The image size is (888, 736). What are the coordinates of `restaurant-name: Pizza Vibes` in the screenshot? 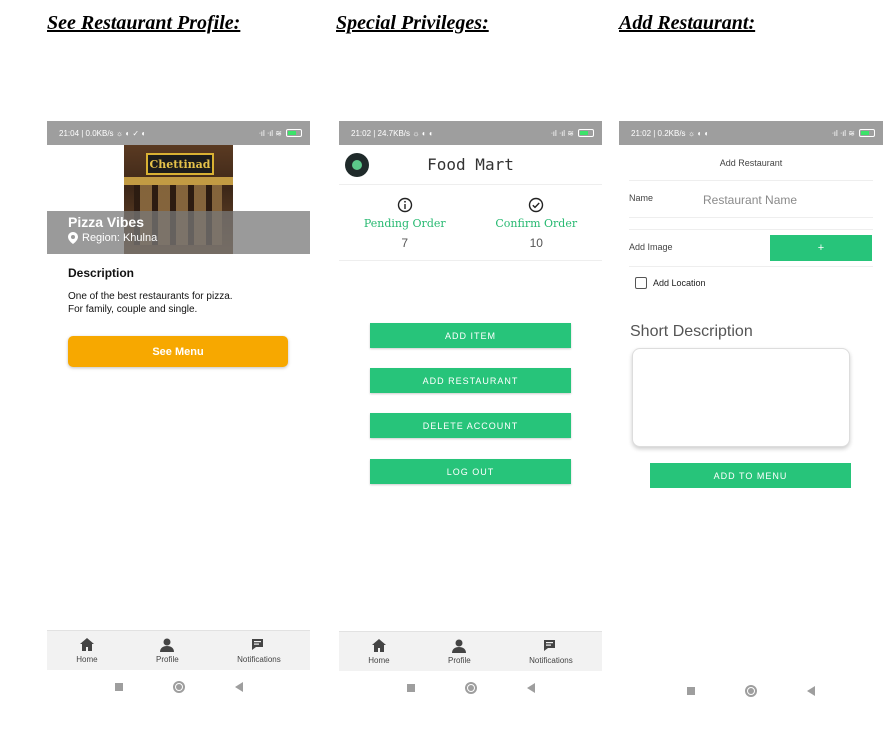 It's located at (106, 222).